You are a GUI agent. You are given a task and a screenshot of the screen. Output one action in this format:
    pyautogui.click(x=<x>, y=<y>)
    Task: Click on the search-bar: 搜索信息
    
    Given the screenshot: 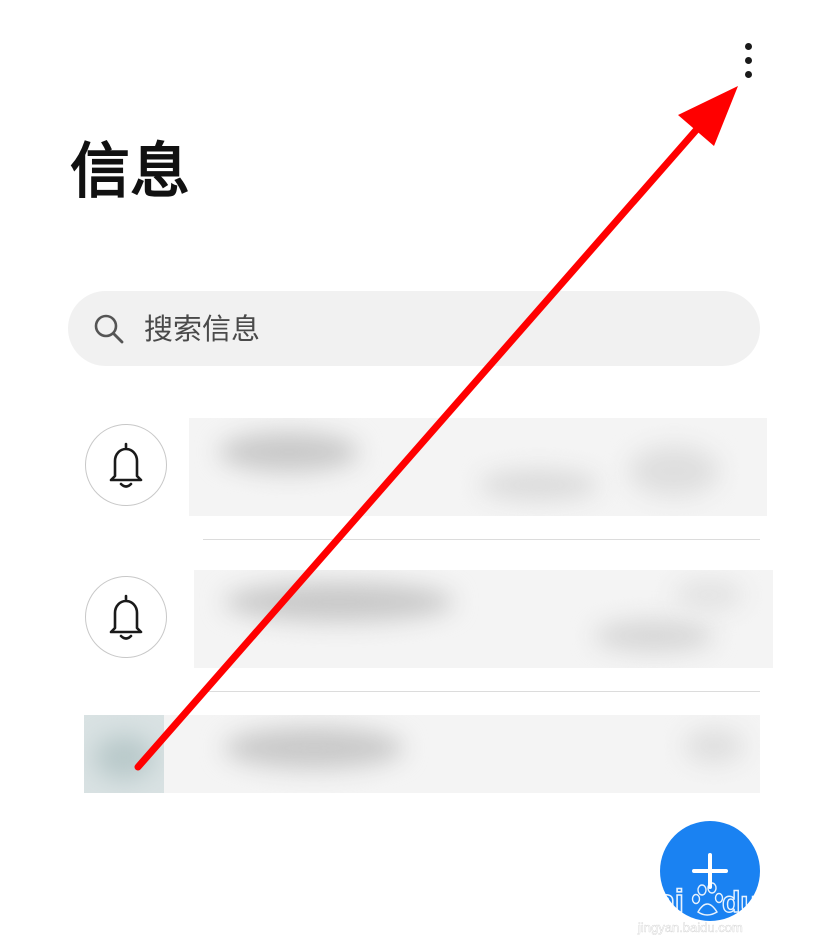 What is the action you would take?
    pyautogui.click(x=414, y=328)
    